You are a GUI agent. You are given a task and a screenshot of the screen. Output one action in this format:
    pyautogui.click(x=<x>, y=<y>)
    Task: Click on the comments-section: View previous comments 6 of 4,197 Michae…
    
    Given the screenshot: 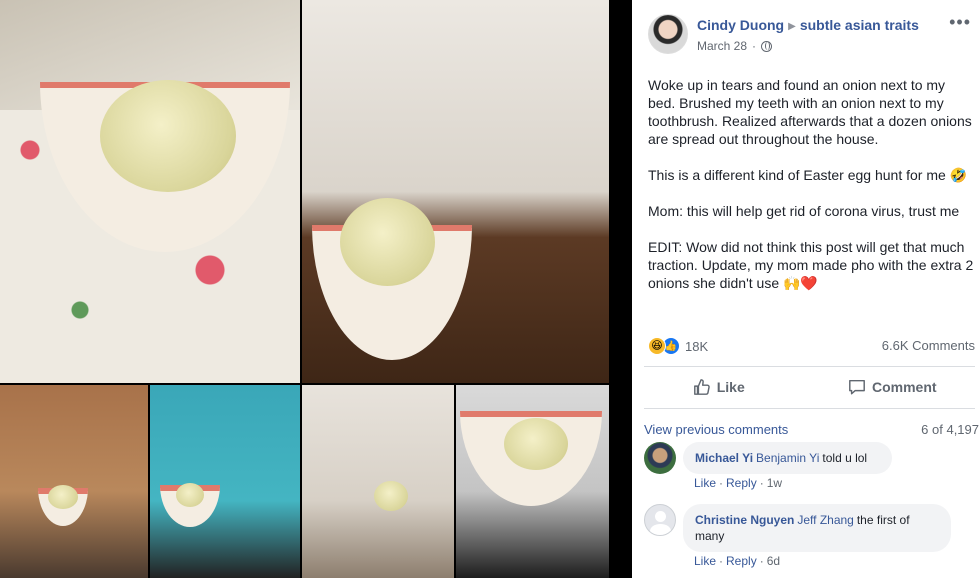 What is the action you would take?
    pyautogui.click(x=805, y=494)
    